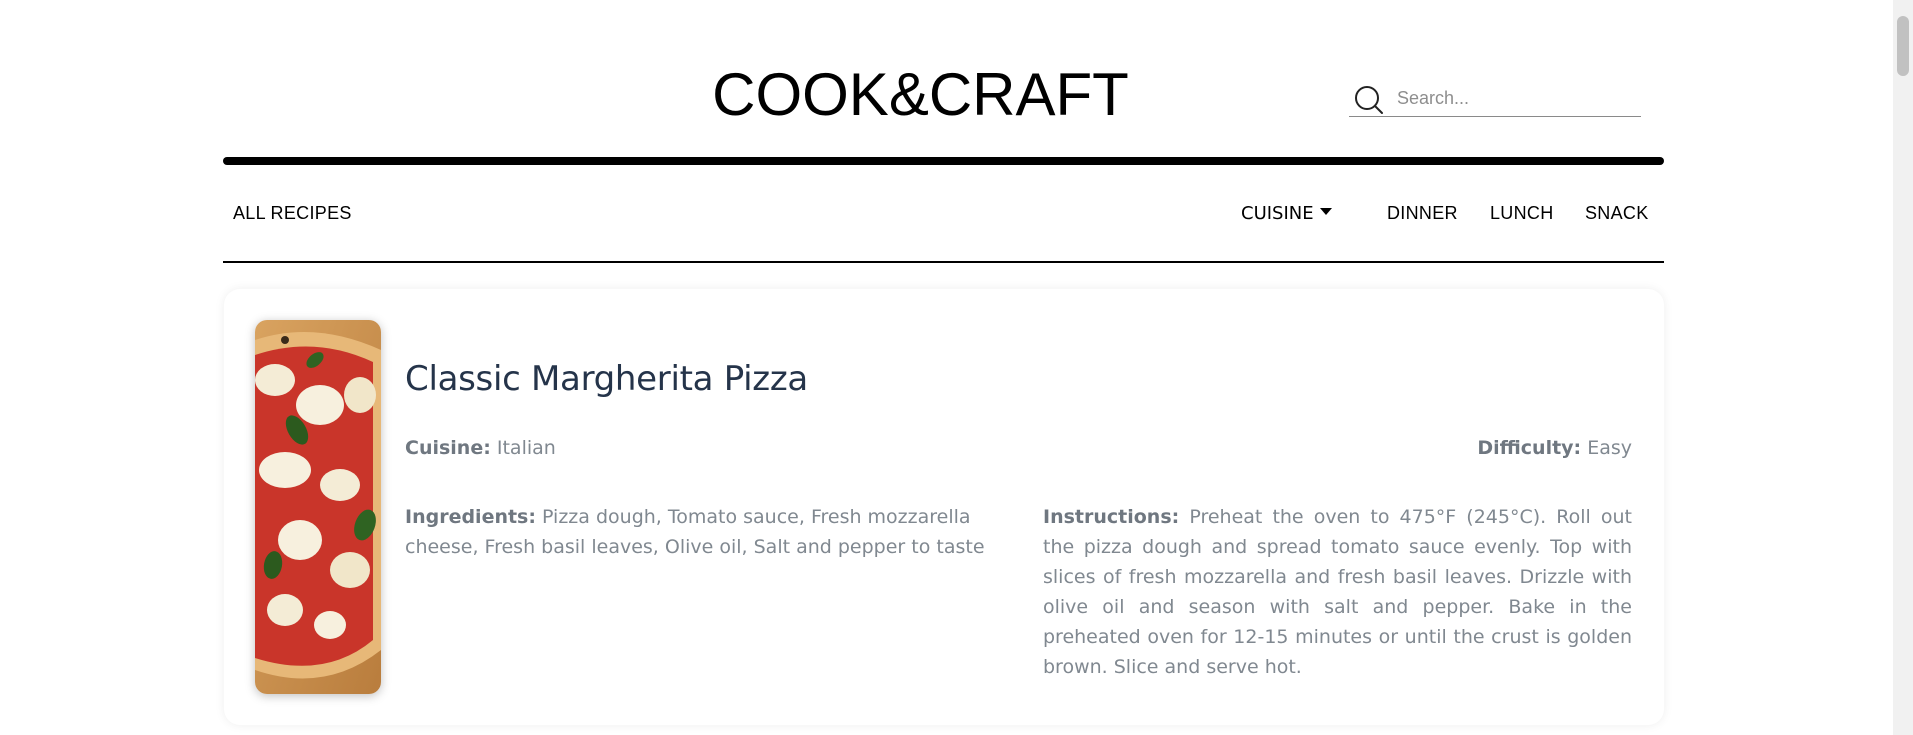  What do you see at coordinates (1617, 213) in the screenshot?
I see `nav-snack: SNACK` at bounding box center [1617, 213].